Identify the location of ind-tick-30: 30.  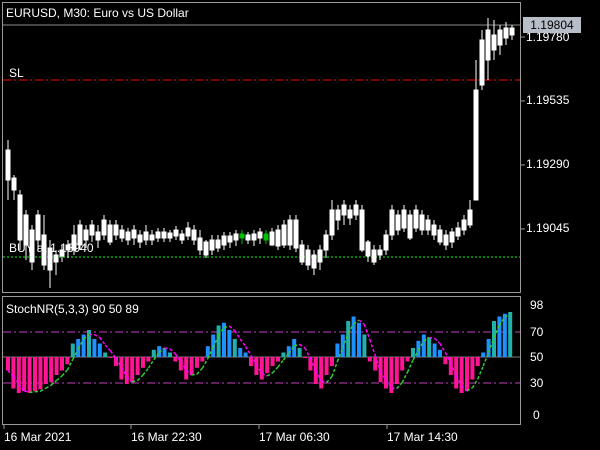
(537, 383).